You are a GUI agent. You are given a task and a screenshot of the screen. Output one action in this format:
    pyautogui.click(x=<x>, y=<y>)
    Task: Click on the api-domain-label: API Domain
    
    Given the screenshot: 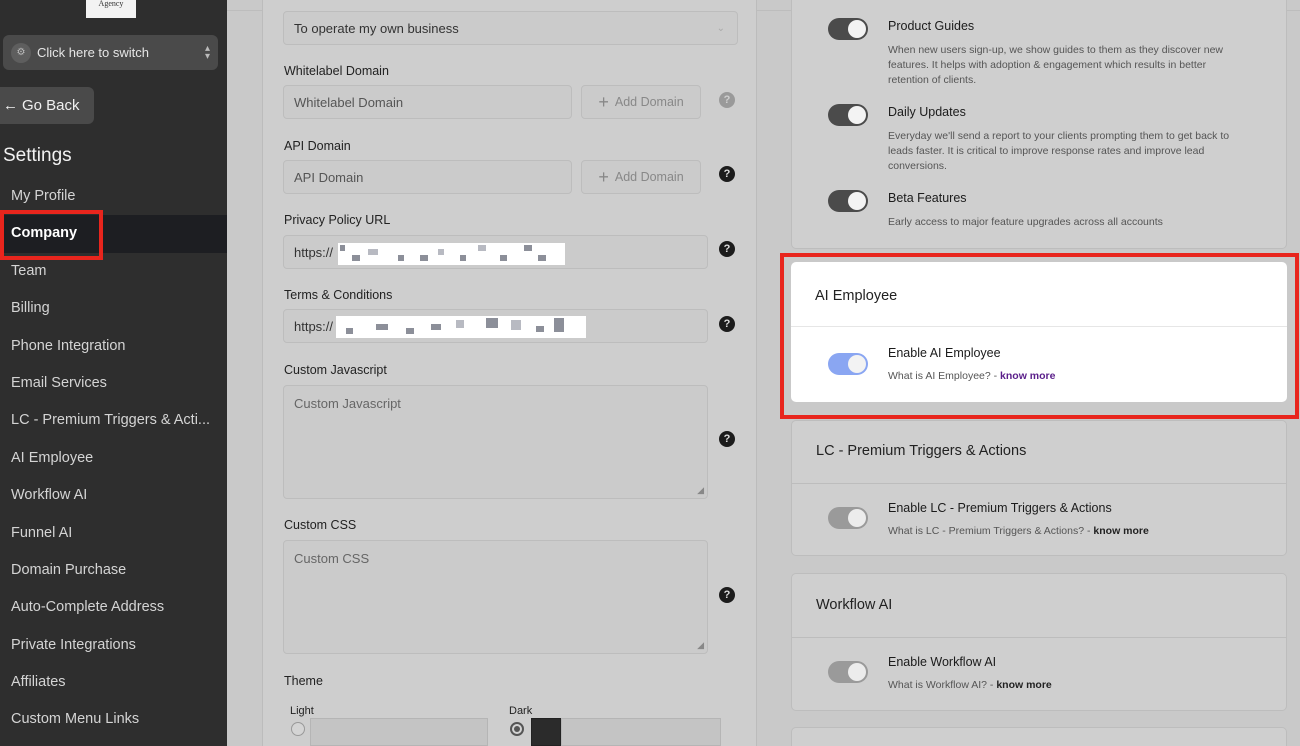 What is the action you would take?
    pyautogui.click(x=317, y=146)
    